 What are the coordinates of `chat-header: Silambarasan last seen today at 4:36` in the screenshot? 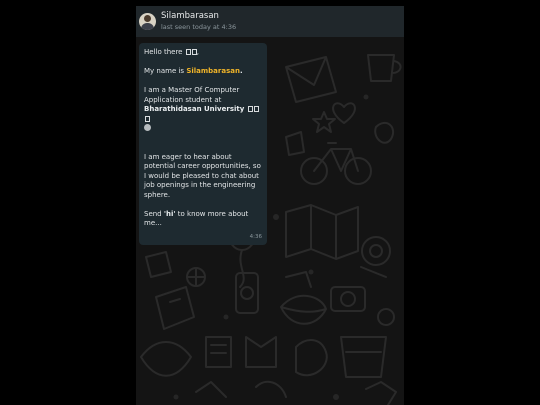 It's located at (270, 21).